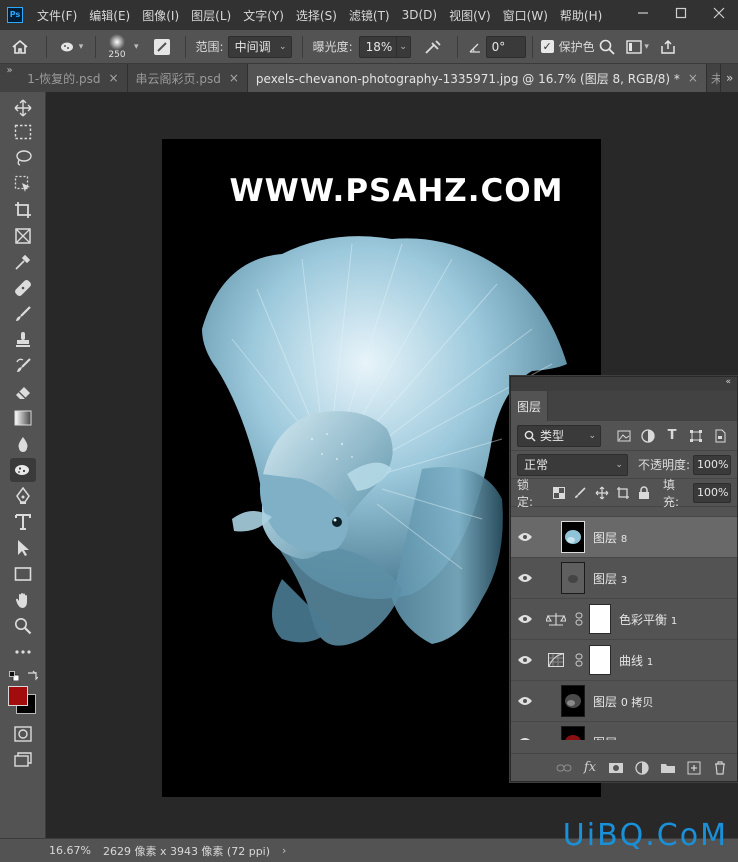 This screenshot has height=862, width=738. What do you see at coordinates (32, 675) in the screenshot?
I see `swap-colors-icon` at bounding box center [32, 675].